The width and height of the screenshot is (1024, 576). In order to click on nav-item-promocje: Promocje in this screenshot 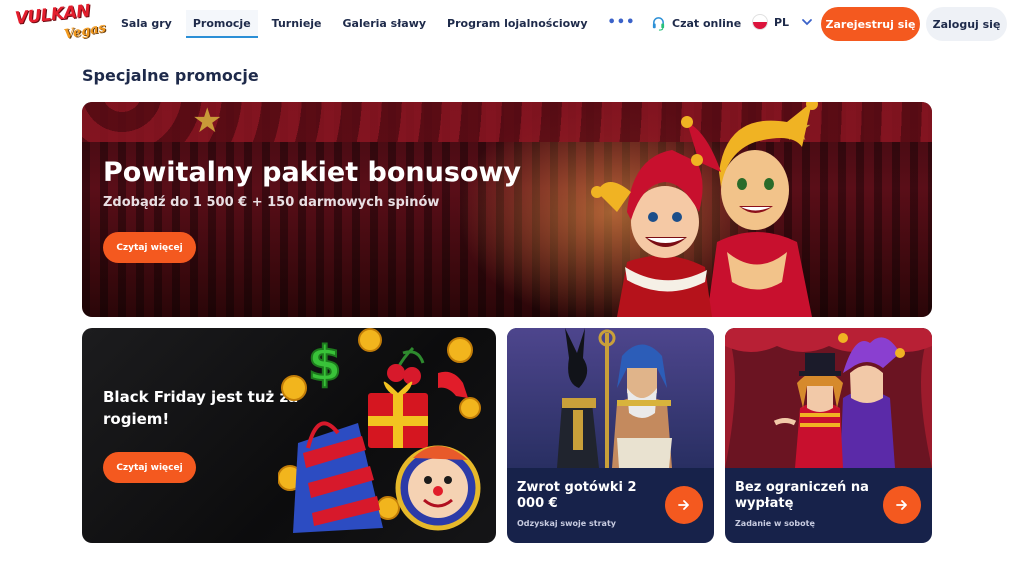, I will do `click(221, 24)`.